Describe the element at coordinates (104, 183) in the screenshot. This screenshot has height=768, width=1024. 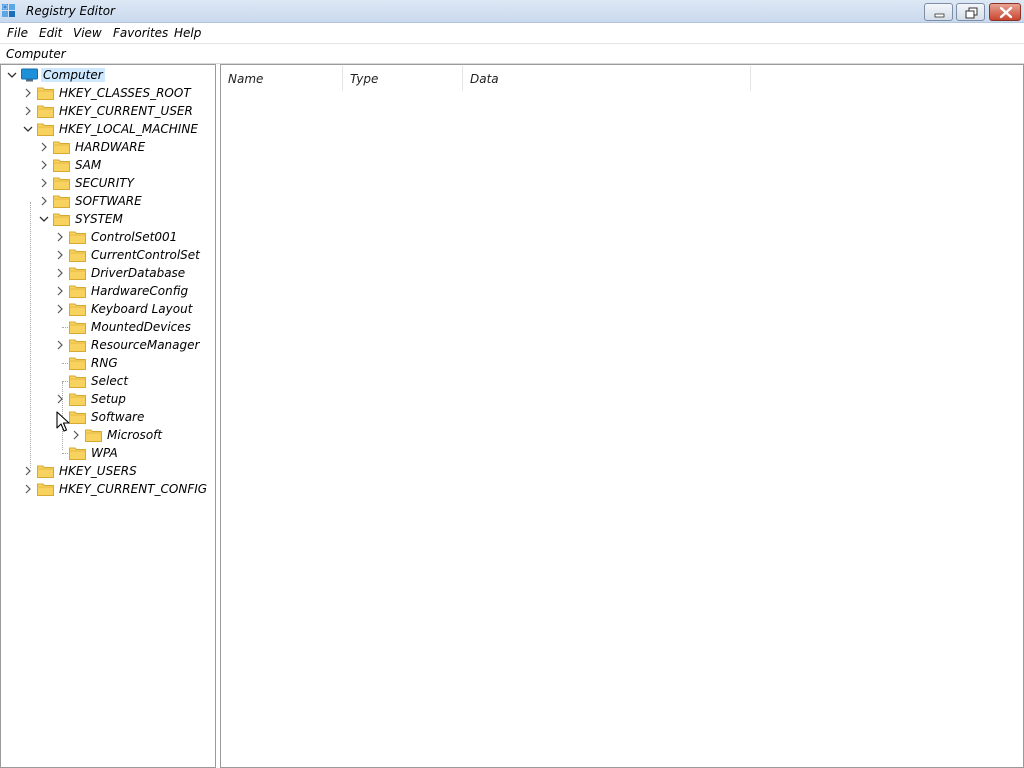
I see `tree-label: SECURITY` at that location.